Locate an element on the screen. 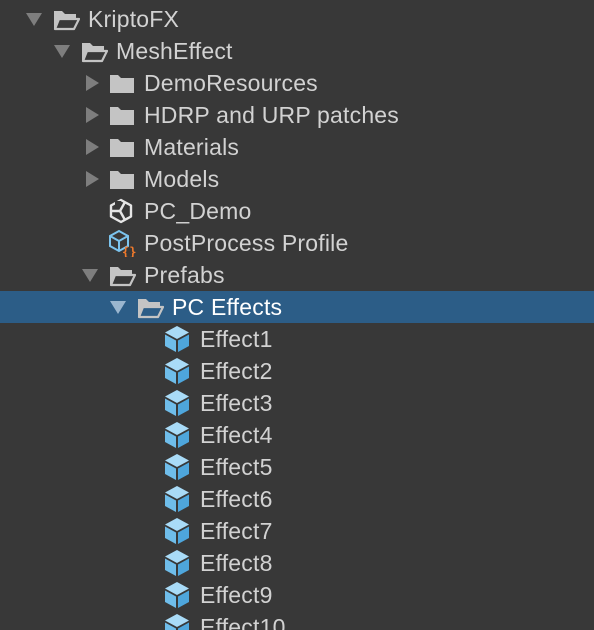  tree-item-label: Effect2 is located at coordinates (236, 371).